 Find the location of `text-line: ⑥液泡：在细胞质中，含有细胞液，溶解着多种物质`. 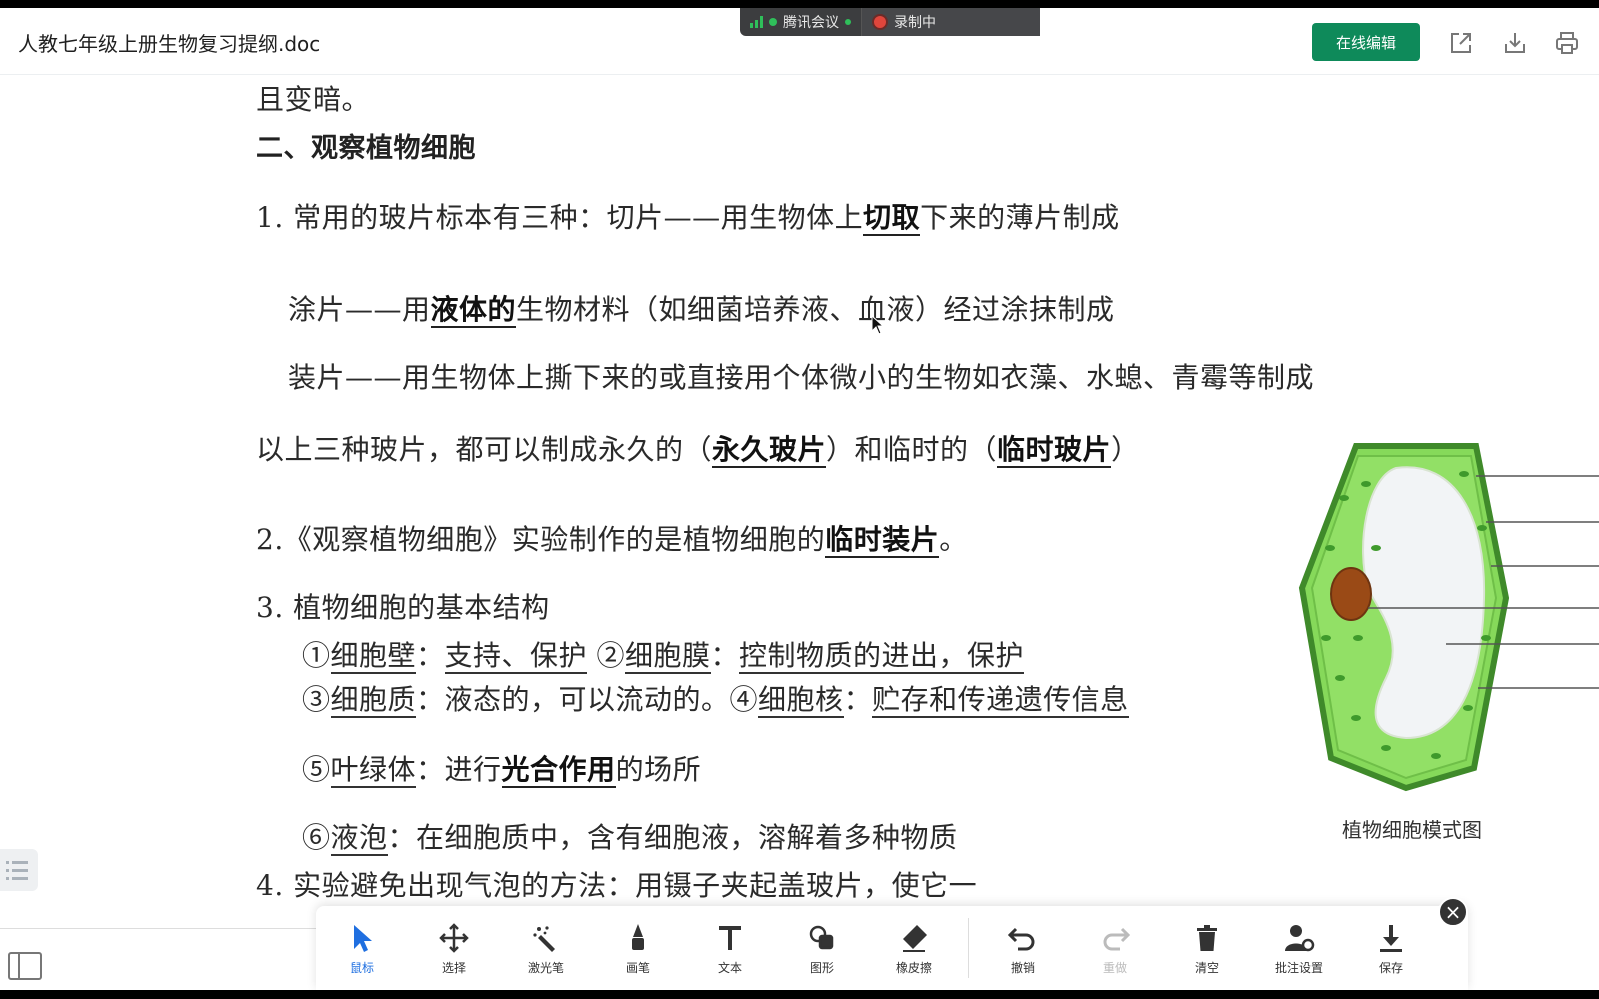

text-line: ⑥液泡：在细胞质中，含有细胞液，溶解着多种物质 is located at coordinates (630, 836).